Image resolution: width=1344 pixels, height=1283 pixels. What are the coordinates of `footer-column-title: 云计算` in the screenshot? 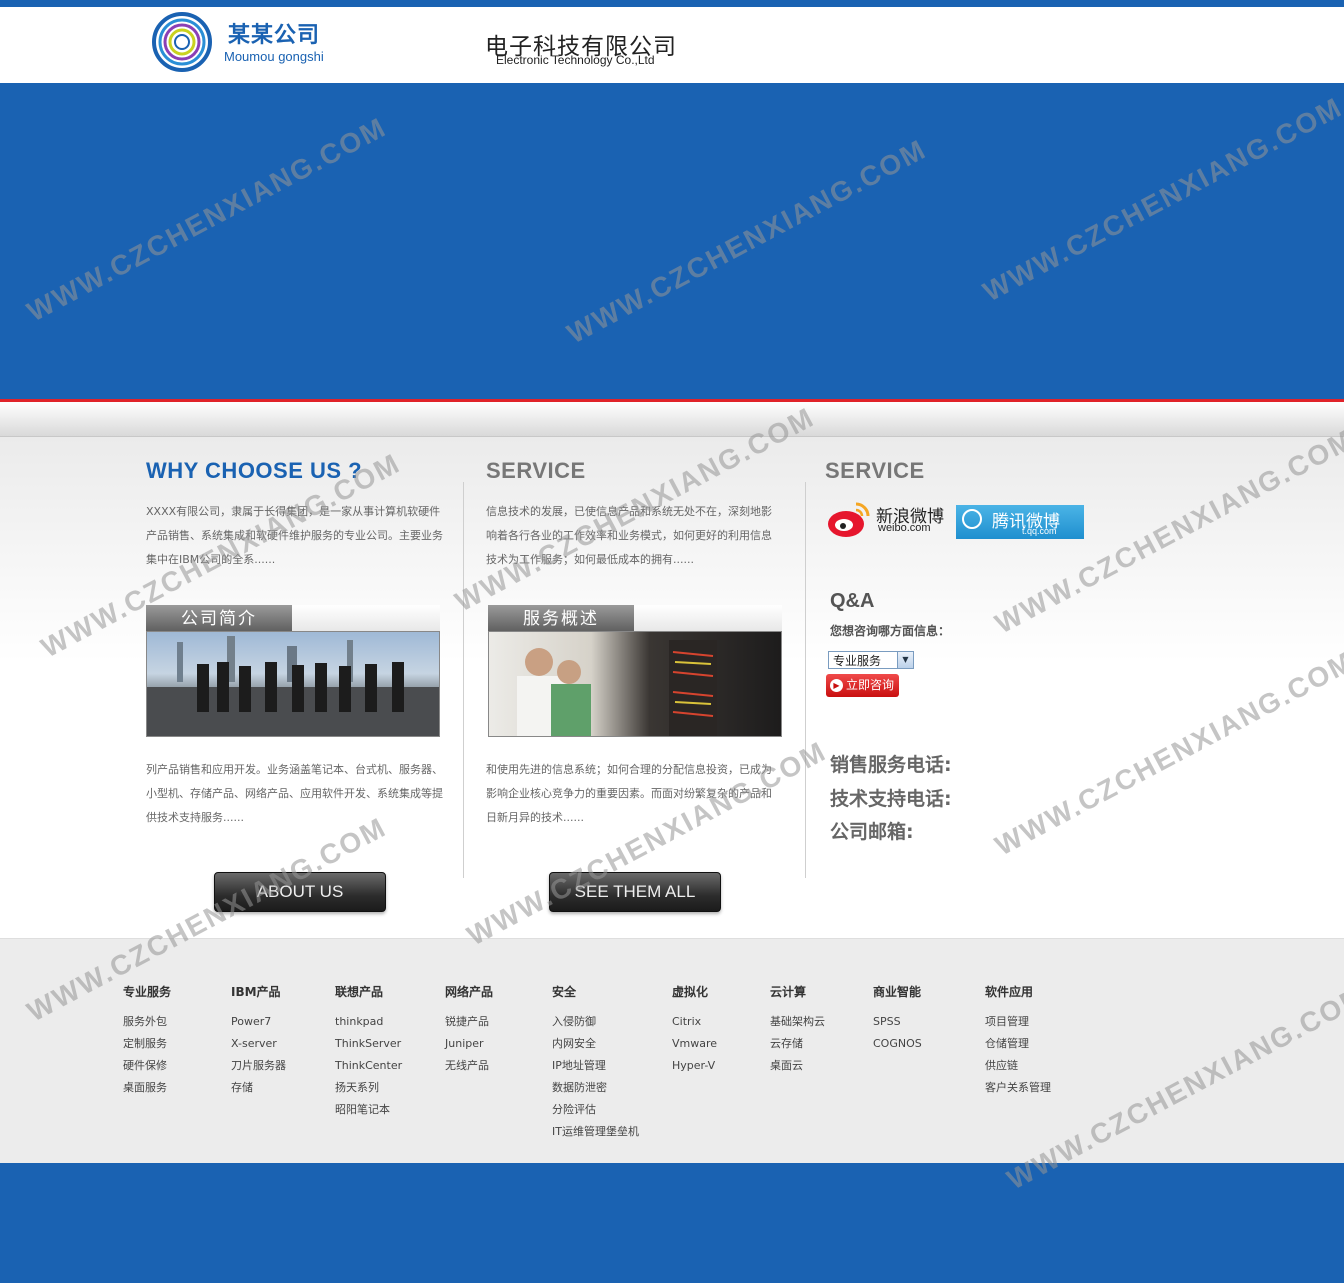 It's located at (788, 992).